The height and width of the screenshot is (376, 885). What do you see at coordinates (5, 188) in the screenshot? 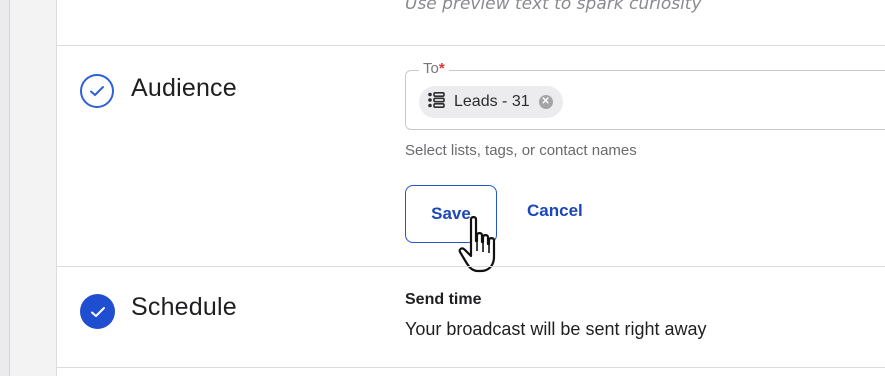
I see `left-edge` at bounding box center [5, 188].